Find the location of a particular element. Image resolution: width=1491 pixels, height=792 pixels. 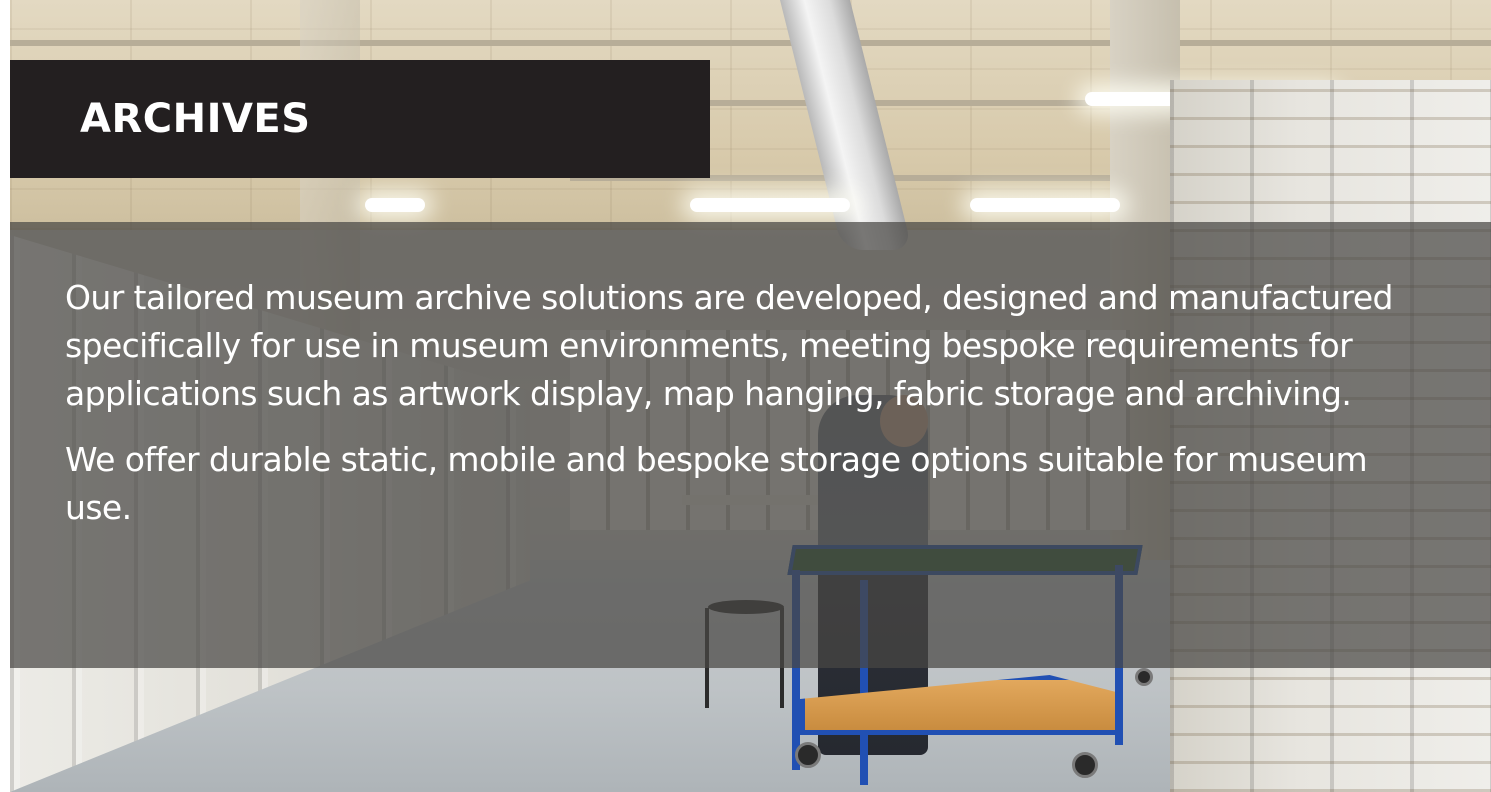

ceiling-beam is located at coordinates (750, 43).